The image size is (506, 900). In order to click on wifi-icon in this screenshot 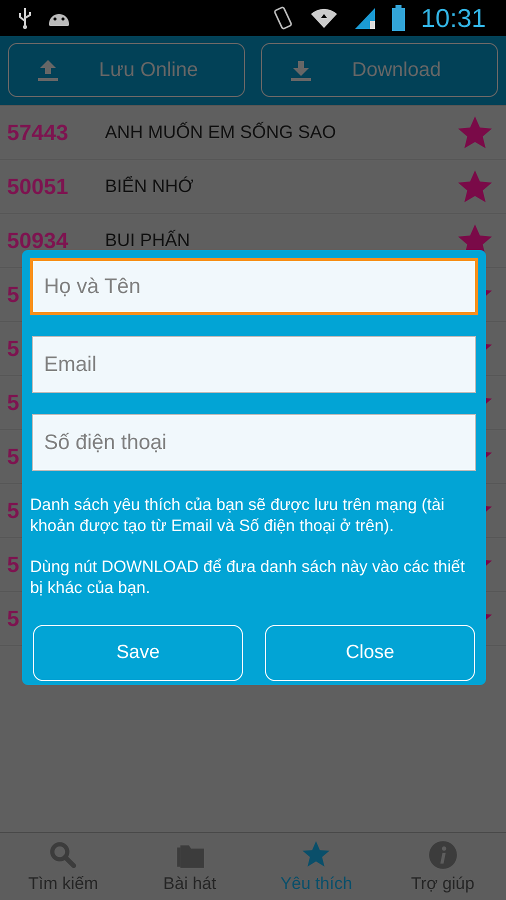, I will do `click(324, 18)`.